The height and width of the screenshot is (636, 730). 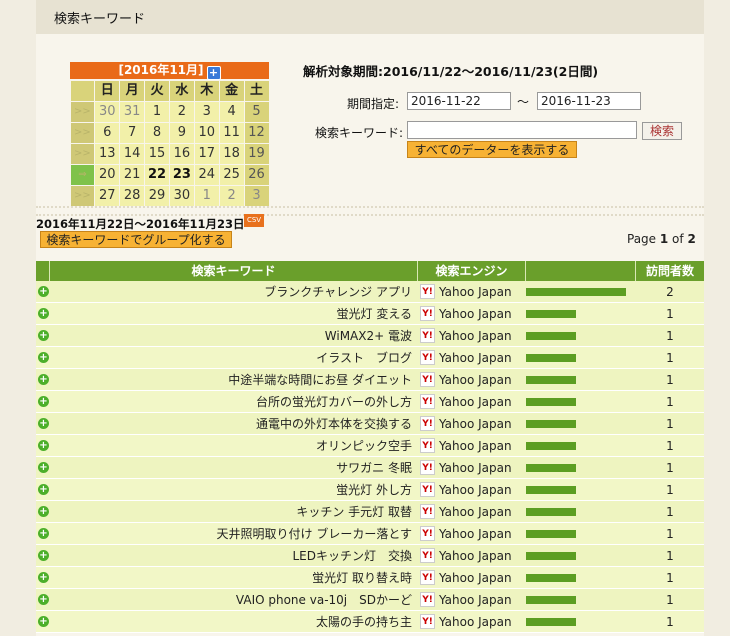 I want to click on date-to-input: 2016-11-23, so click(x=589, y=101).